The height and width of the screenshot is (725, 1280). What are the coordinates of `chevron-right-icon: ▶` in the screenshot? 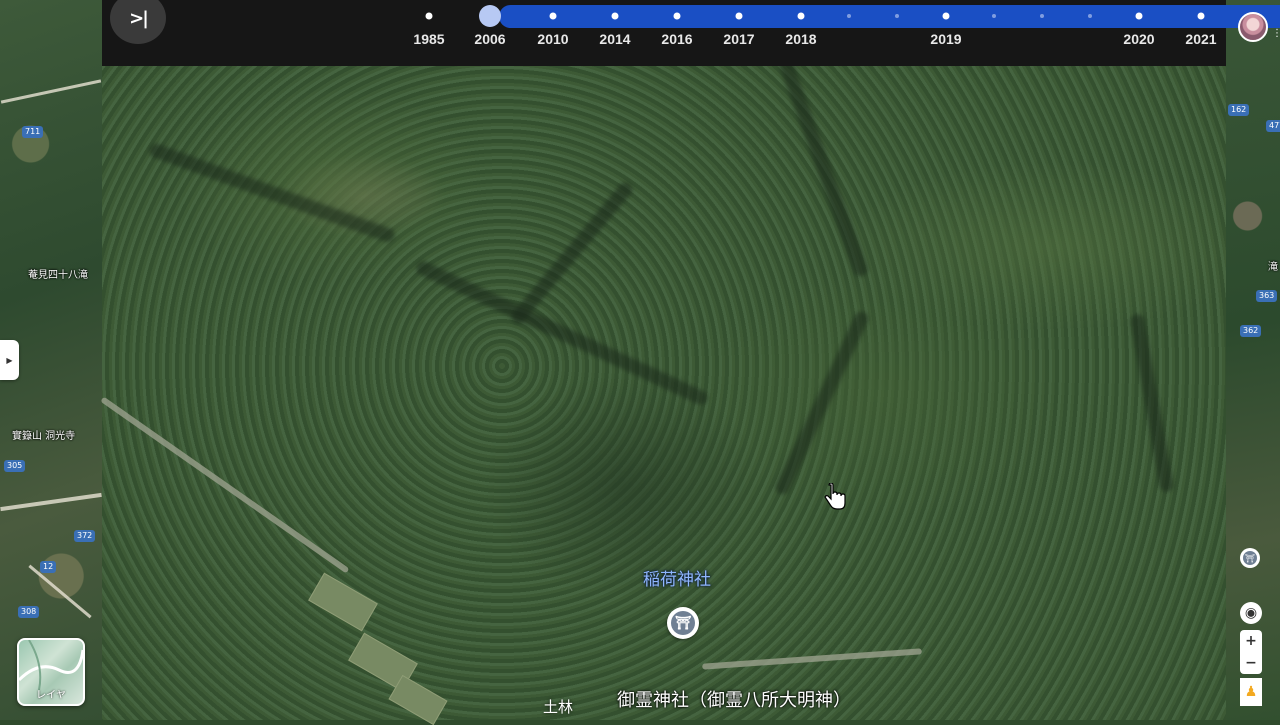 It's located at (9, 360).